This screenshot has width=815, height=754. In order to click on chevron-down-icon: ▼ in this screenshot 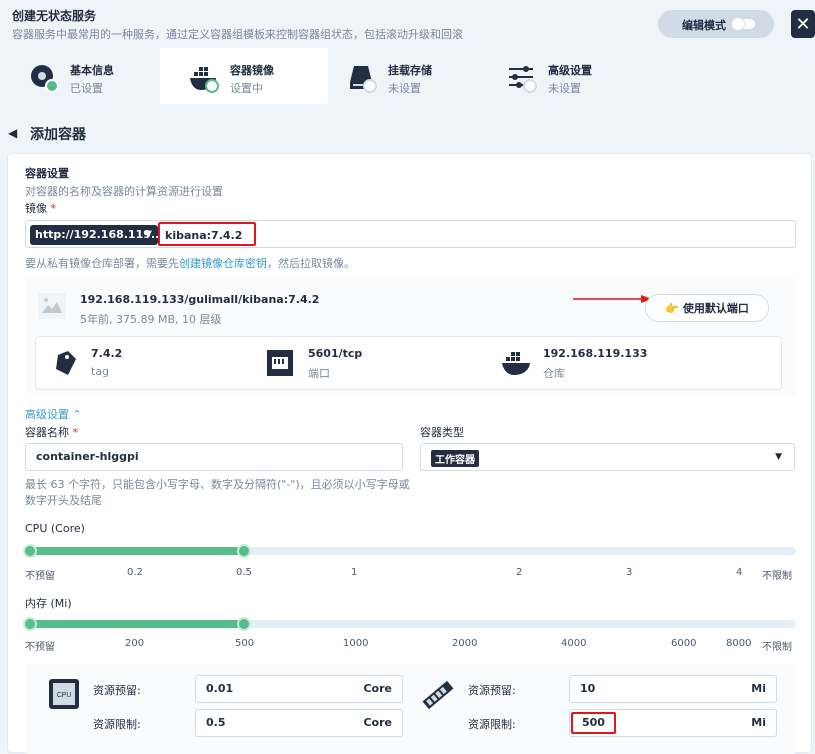, I will do `click(148, 234)`.